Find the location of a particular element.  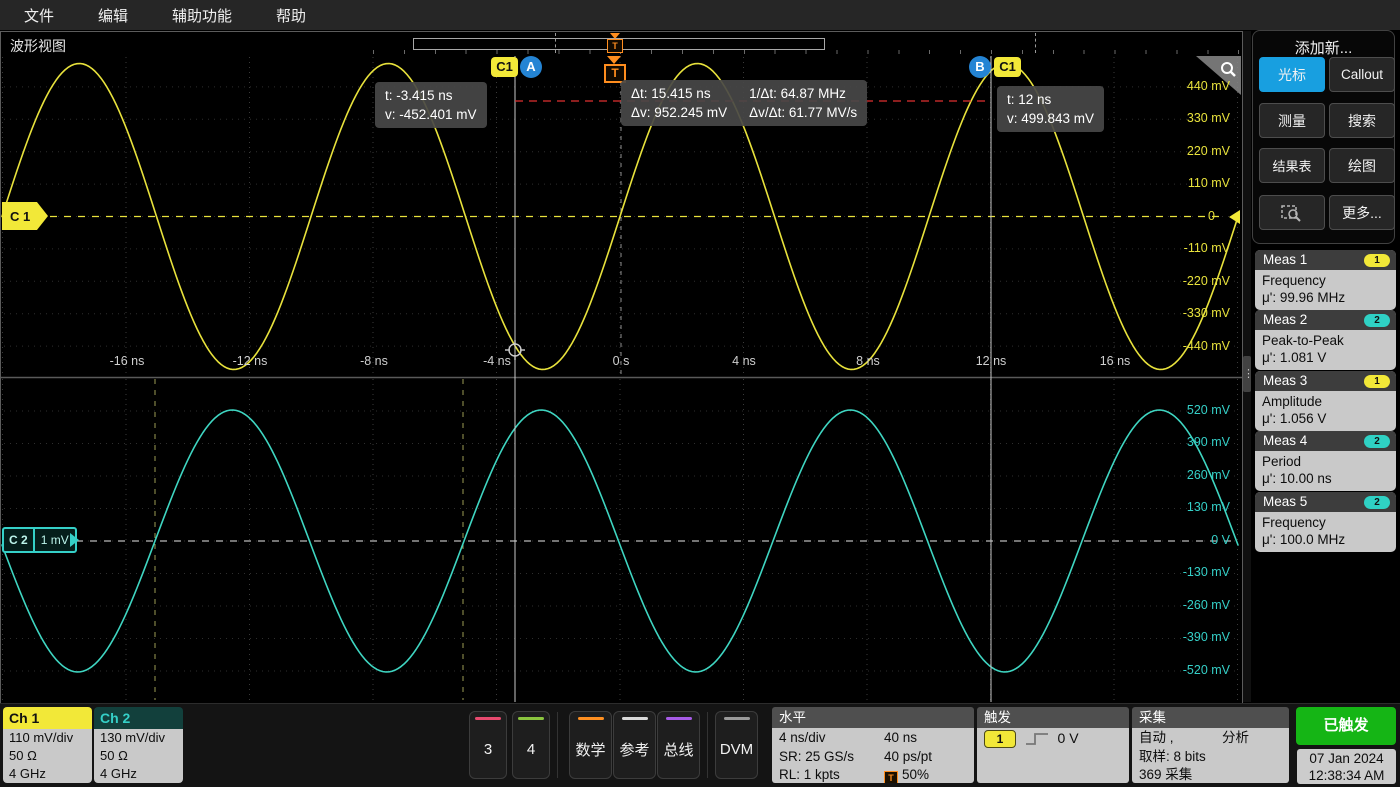

time-tick-label: -8 ns is located at coordinates (374, 361).